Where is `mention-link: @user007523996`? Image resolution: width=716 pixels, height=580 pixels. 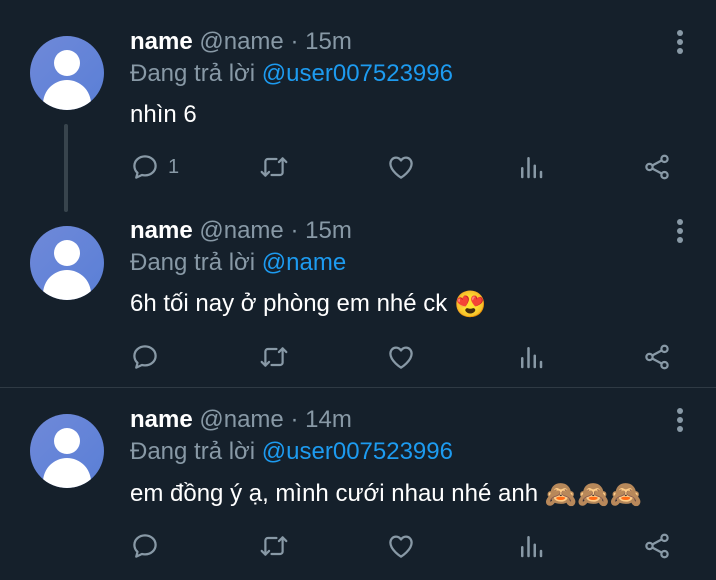 mention-link: @user007523996 is located at coordinates (357, 451).